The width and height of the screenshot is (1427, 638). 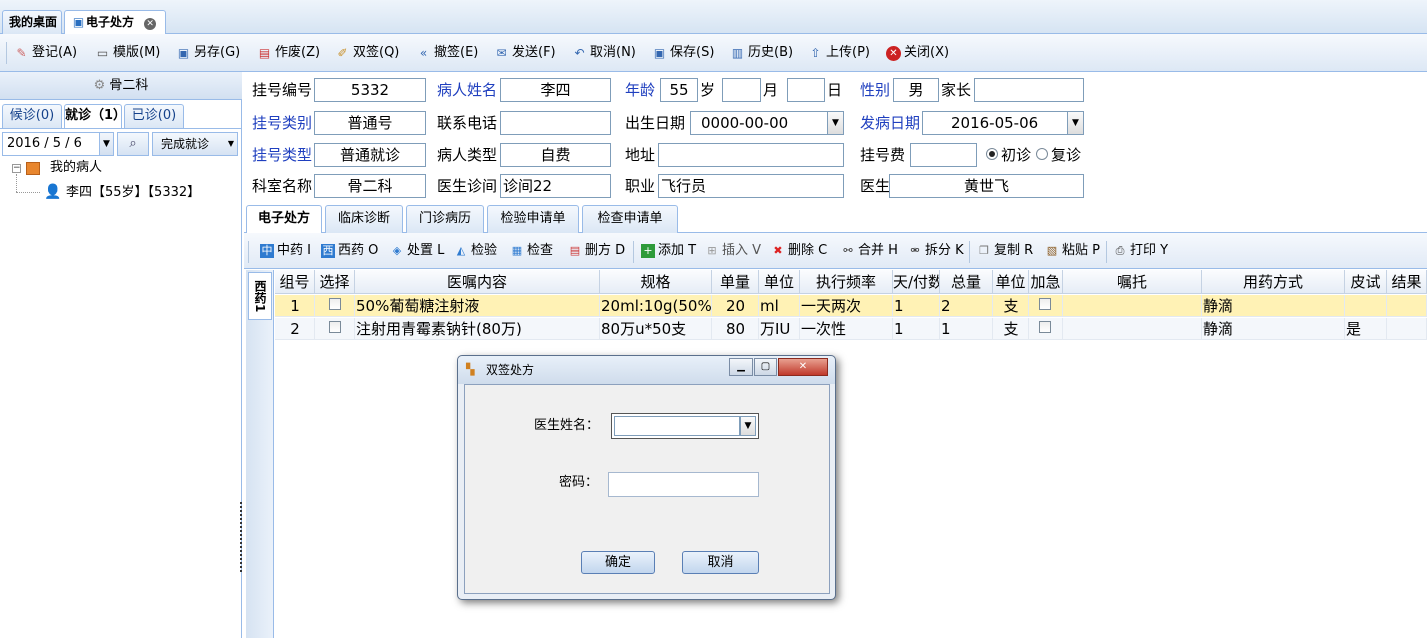 I want to click on search-button: ⌕, so click(x=133, y=144).